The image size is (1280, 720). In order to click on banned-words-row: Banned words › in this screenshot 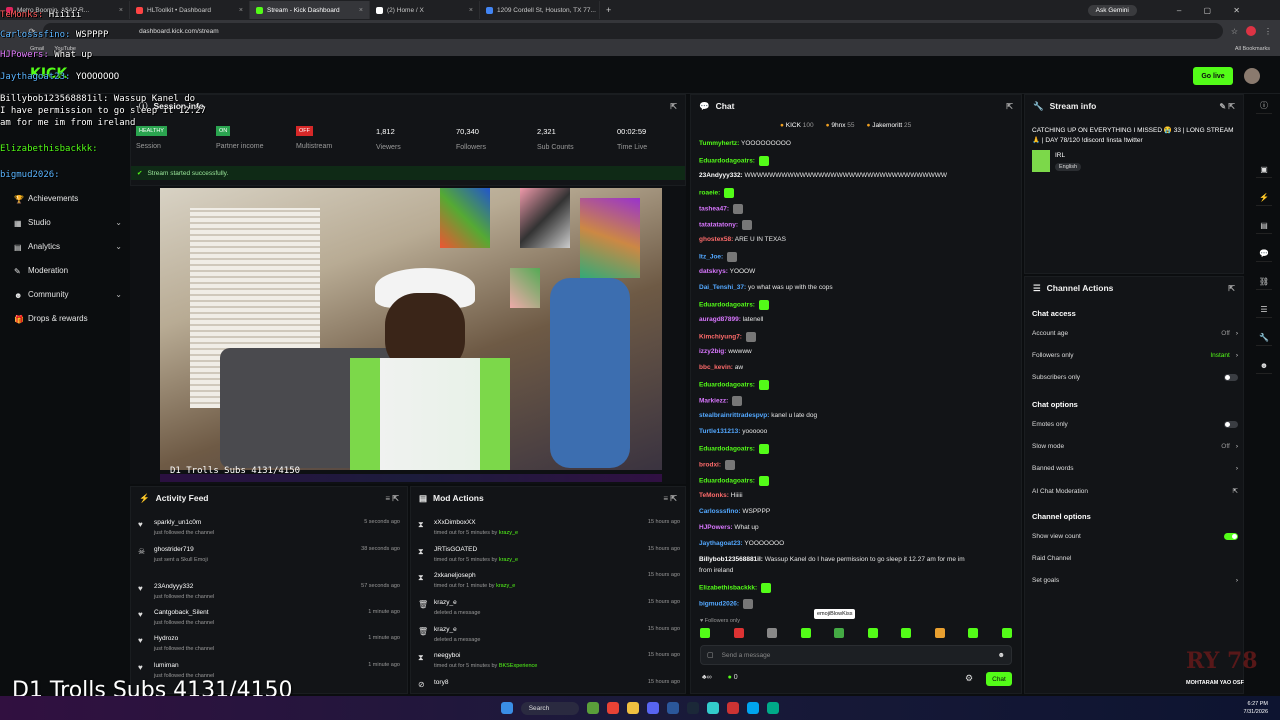, I will do `click(1135, 468)`.